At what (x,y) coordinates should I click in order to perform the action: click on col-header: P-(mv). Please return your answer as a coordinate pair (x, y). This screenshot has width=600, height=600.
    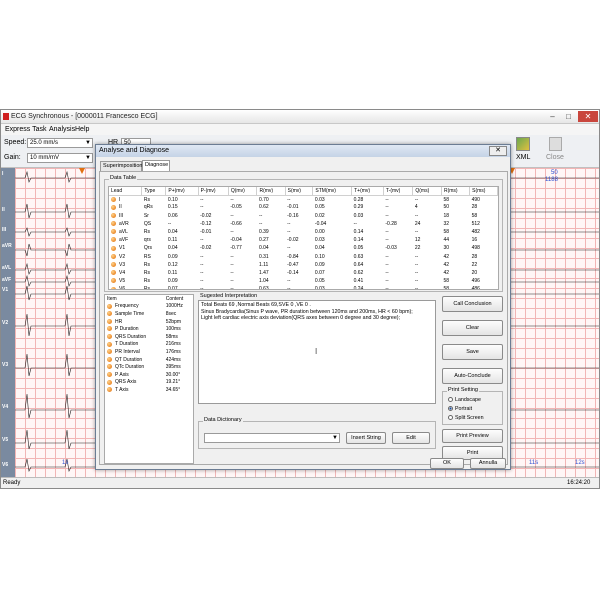
    Looking at the image, I should click on (213, 191).